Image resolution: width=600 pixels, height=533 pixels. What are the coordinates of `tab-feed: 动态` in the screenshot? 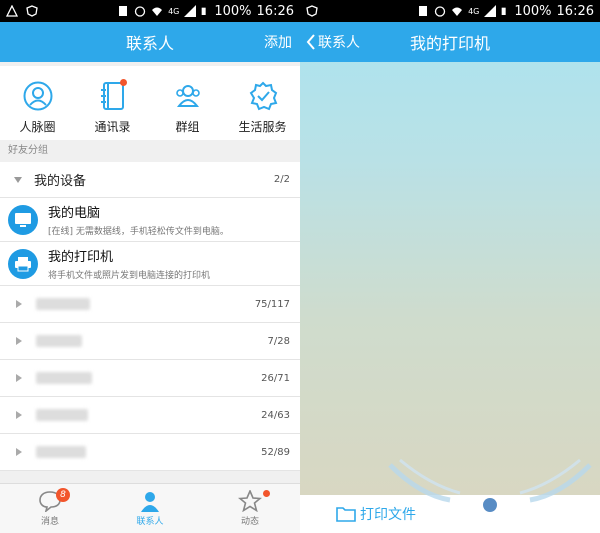 It's located at (250, 508).